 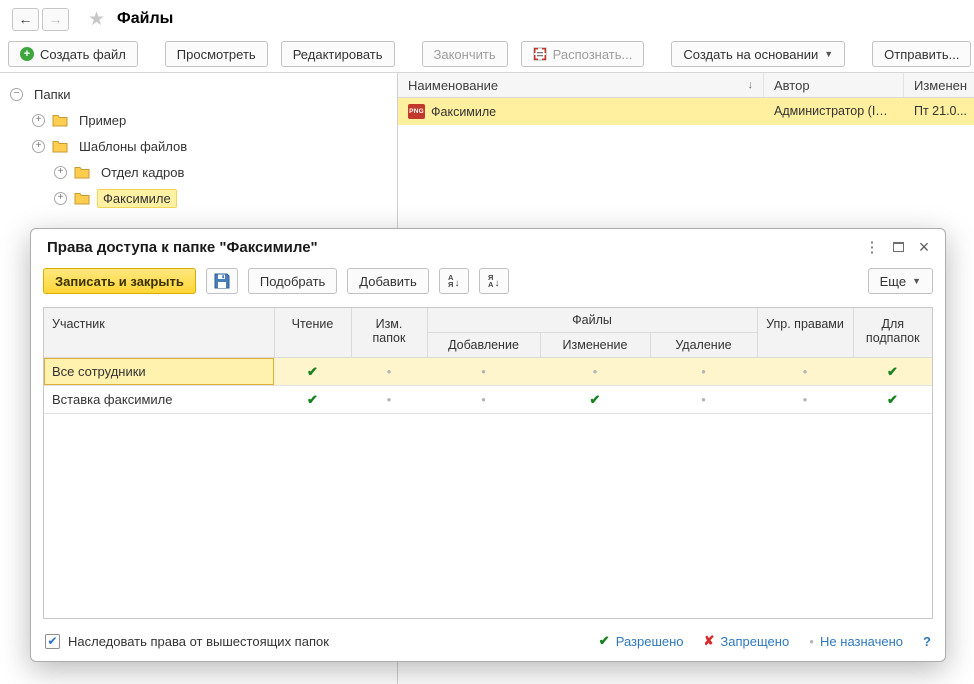 What do you see at coordinates (96, 19) in the screenshot?
I see `favorite-star-icon` at bounding box center [96, 19].